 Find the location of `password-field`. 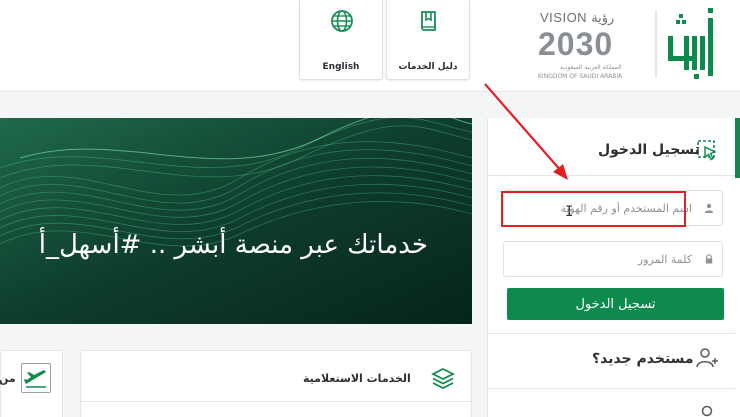

password-field is located at coordinates (613, 259).